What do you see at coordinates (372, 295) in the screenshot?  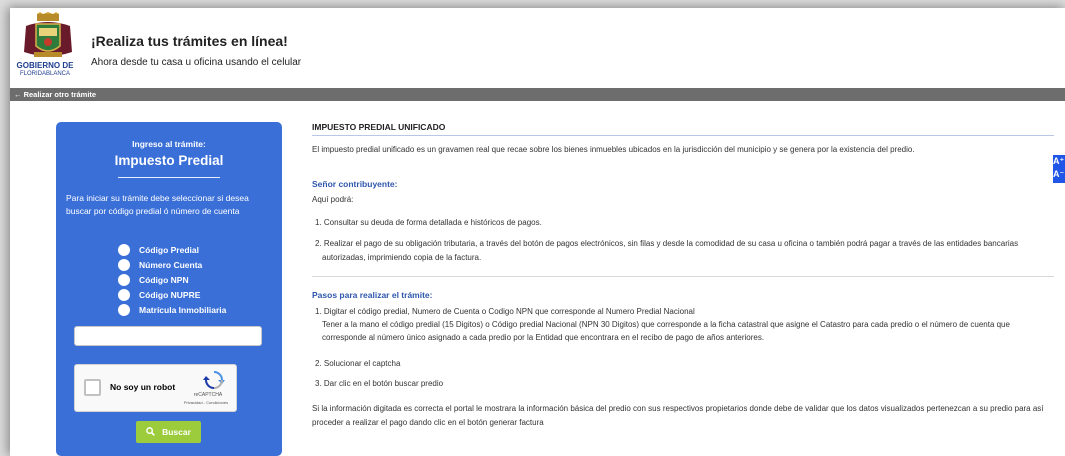 I see `steps-heading: Pasos para realizar el trámite:` at bounding box center [372, 295].